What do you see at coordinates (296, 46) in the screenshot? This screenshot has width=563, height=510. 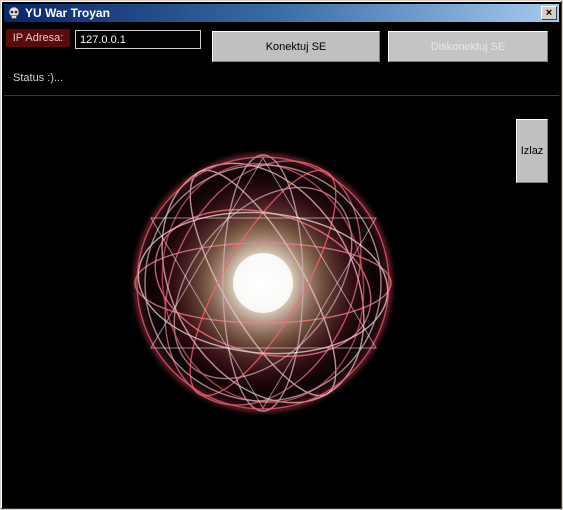 I see `connect-button: Konektuj SE` at bounding box center [296, 46].